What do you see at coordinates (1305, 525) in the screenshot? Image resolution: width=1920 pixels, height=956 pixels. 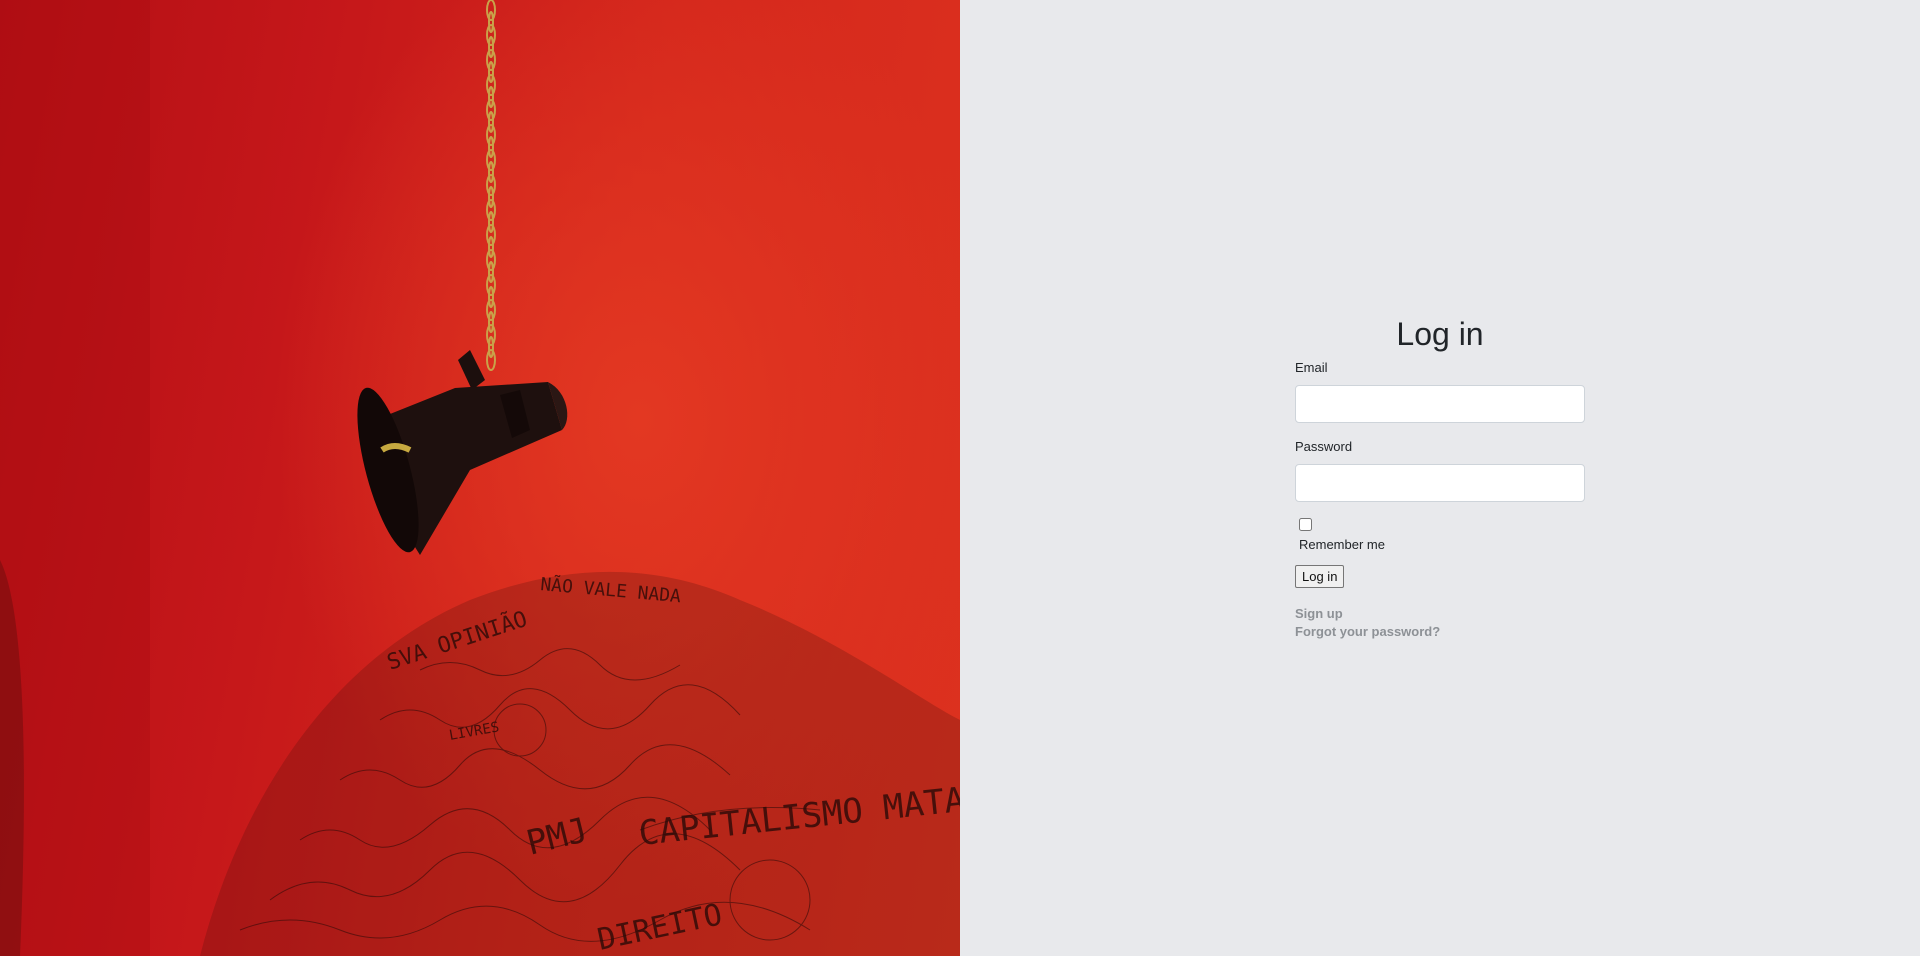 I see `remember-me-checkbox` at bounding box center [1305, 525].